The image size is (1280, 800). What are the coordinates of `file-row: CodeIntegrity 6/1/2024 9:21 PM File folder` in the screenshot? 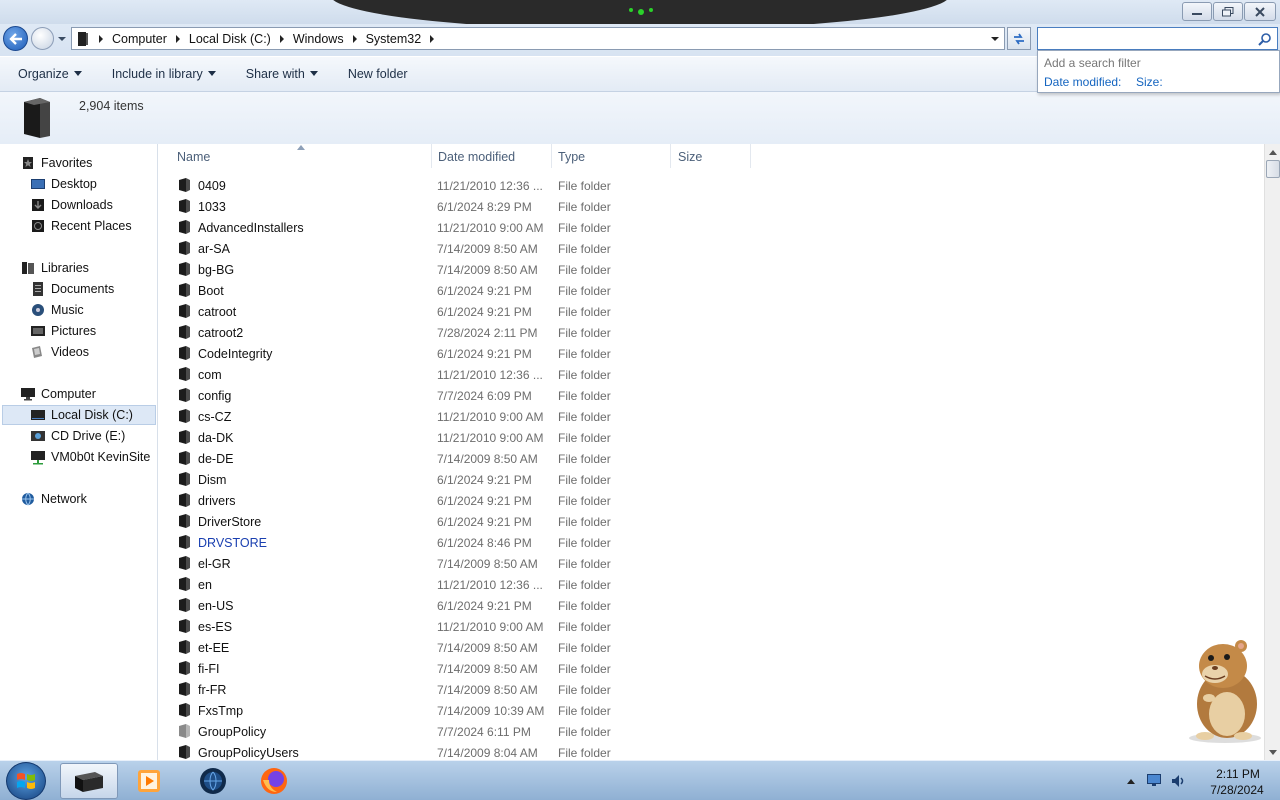 It's located at (711, 353).